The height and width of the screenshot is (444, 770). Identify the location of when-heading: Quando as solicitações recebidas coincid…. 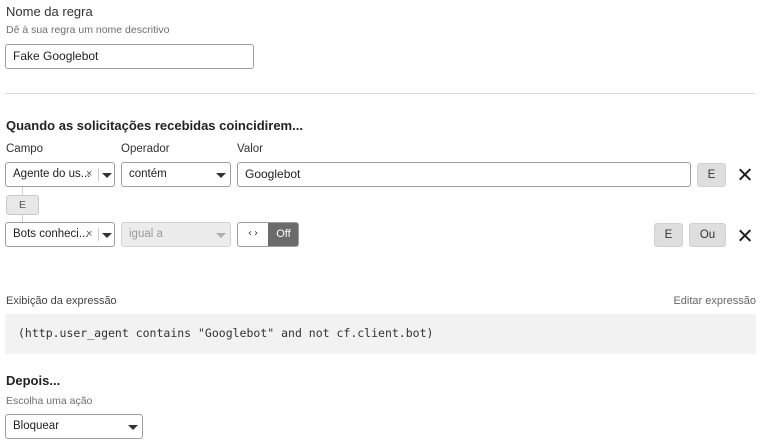
(154, 125).